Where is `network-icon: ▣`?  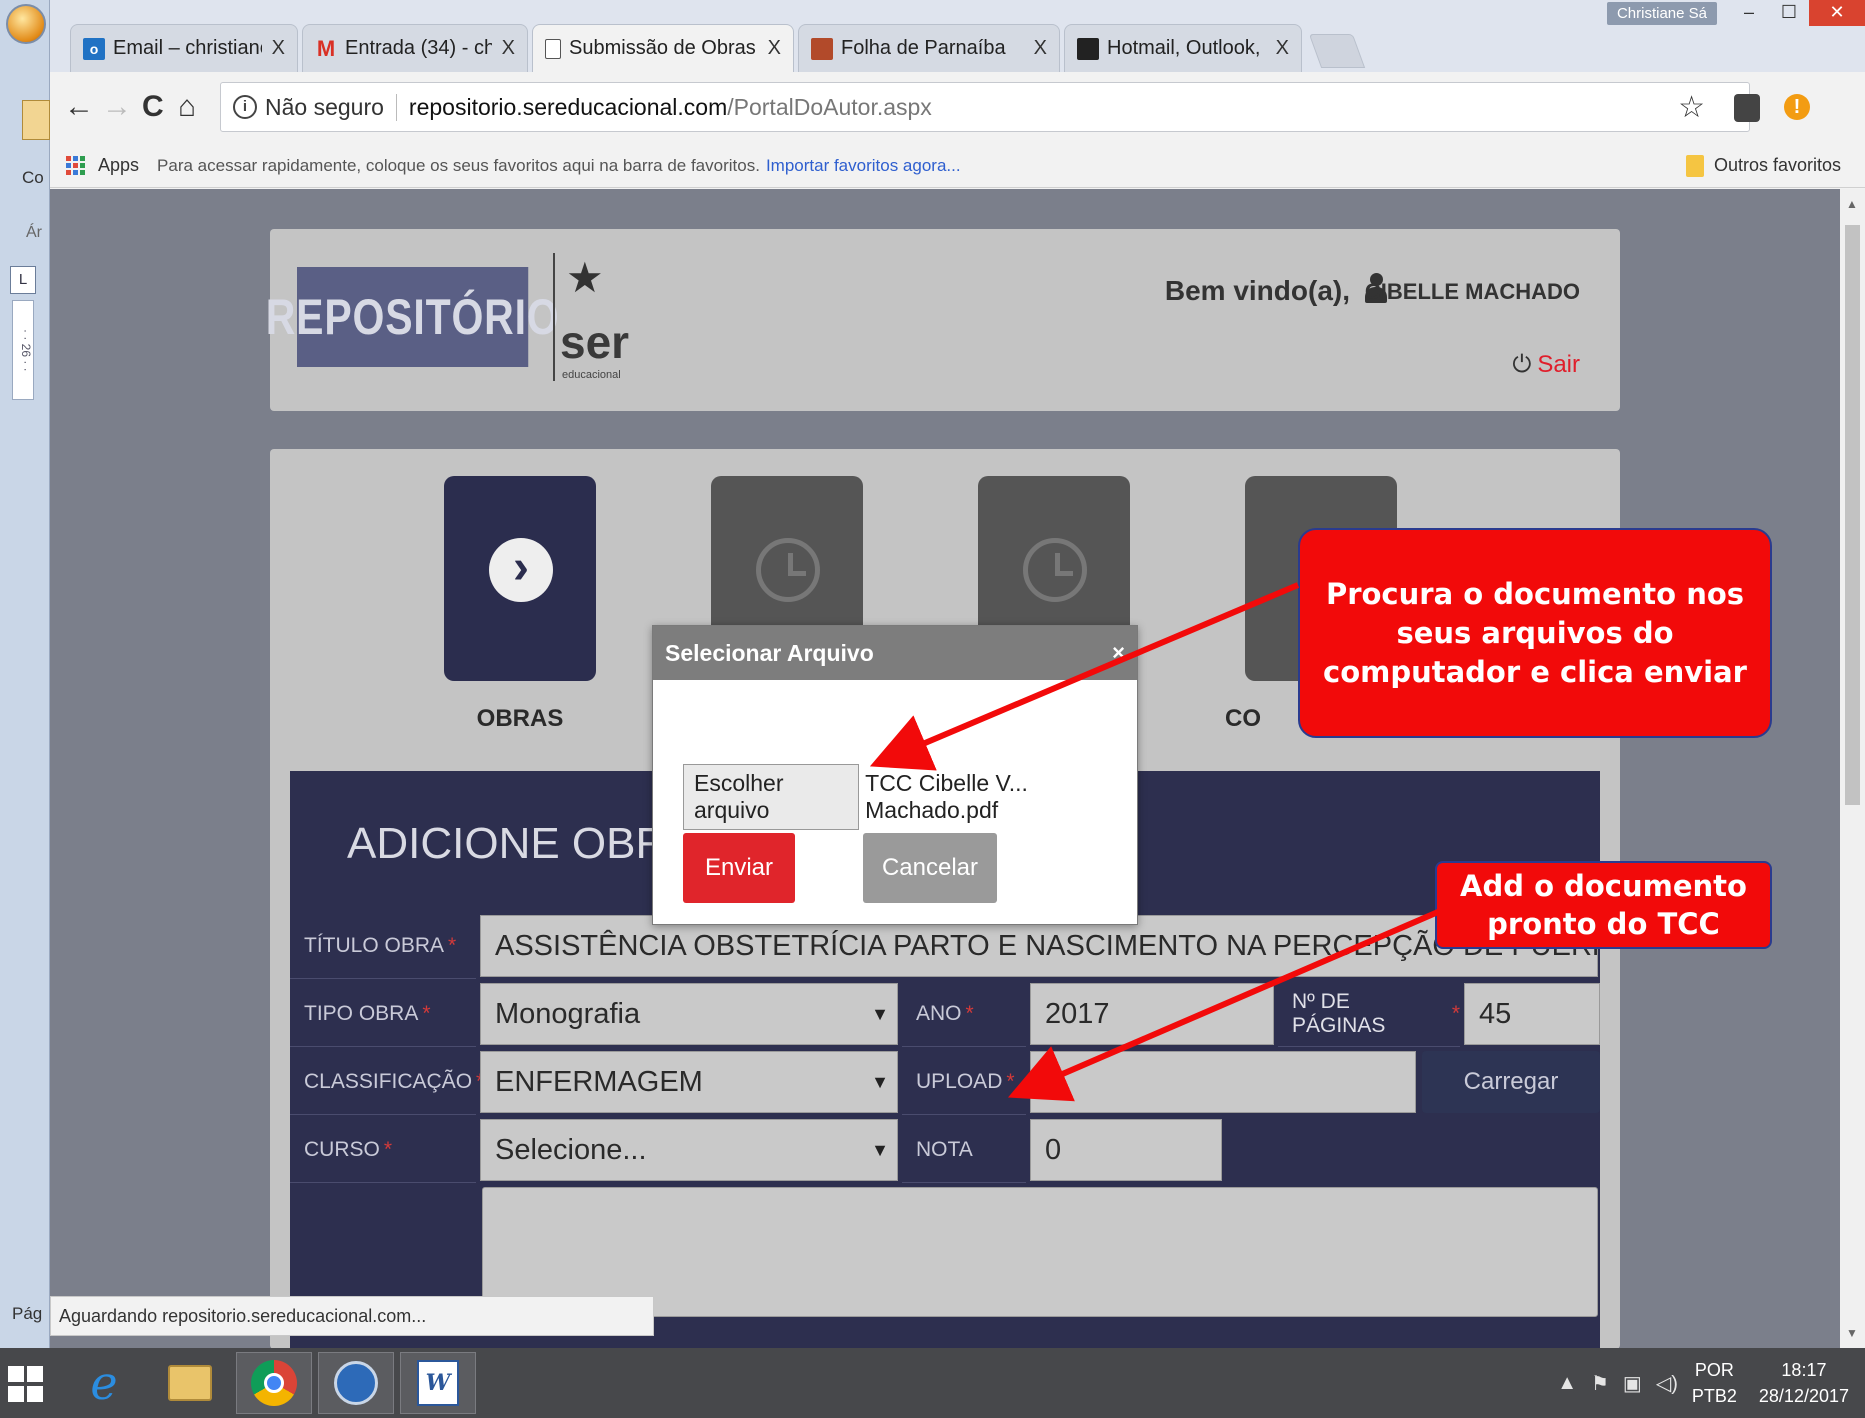 network-icon: ▣ is located at coordinates (1632, 1383).